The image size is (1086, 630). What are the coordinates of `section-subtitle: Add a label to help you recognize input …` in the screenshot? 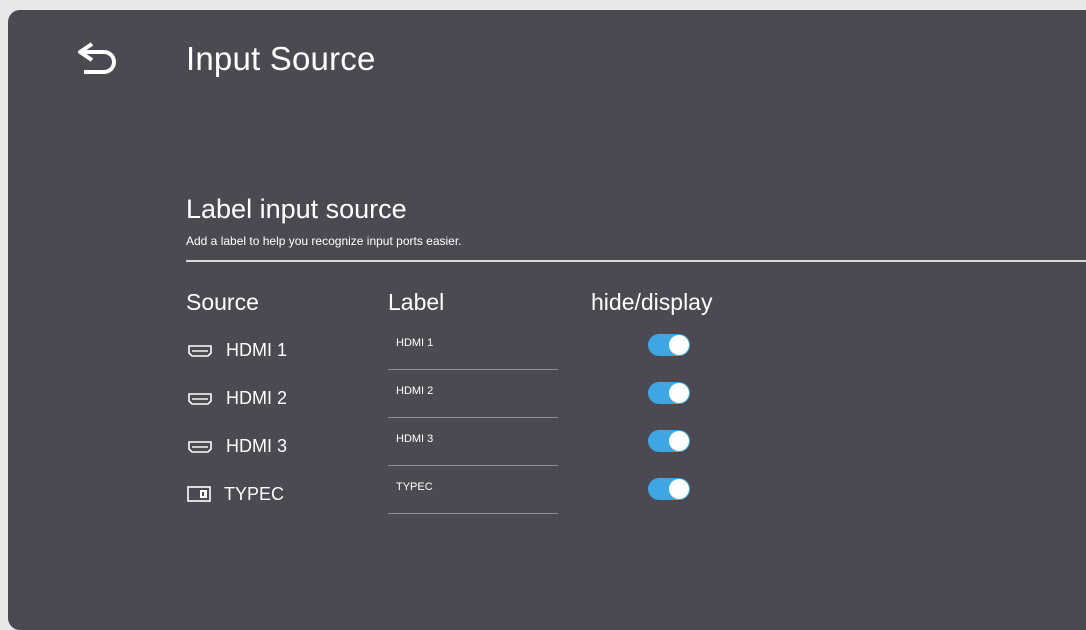 It's located at (324, 241).